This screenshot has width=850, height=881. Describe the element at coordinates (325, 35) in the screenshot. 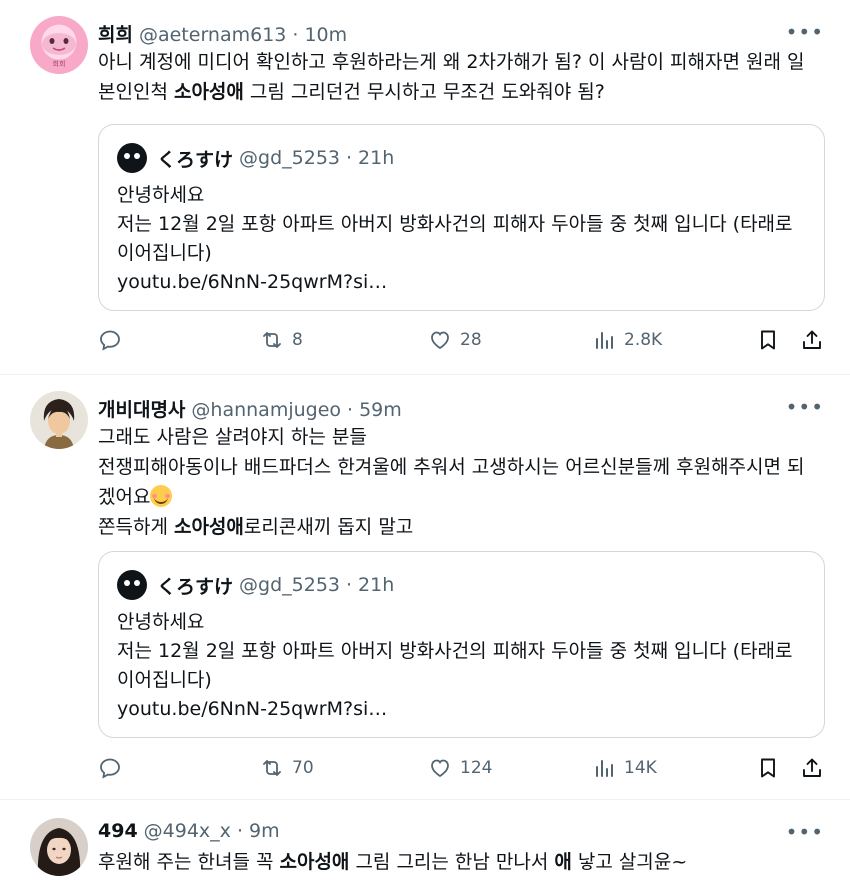

I see `timestamp: 10m` at that location.